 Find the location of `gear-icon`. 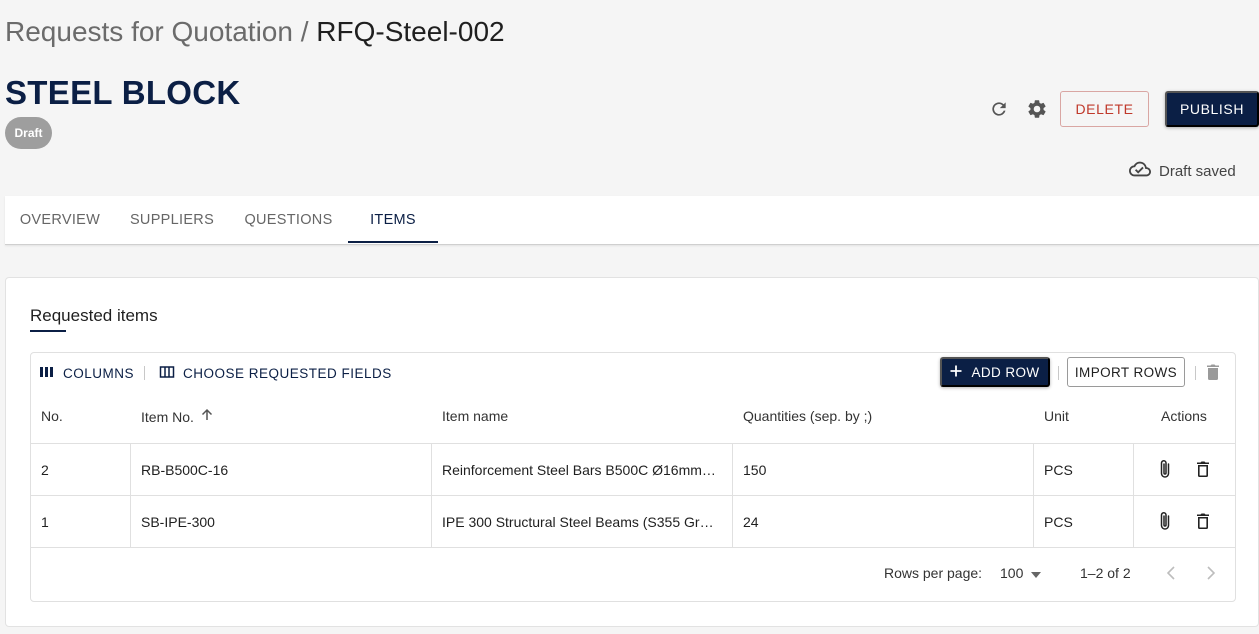

gear-icon is located at coordinates (1037, 109).